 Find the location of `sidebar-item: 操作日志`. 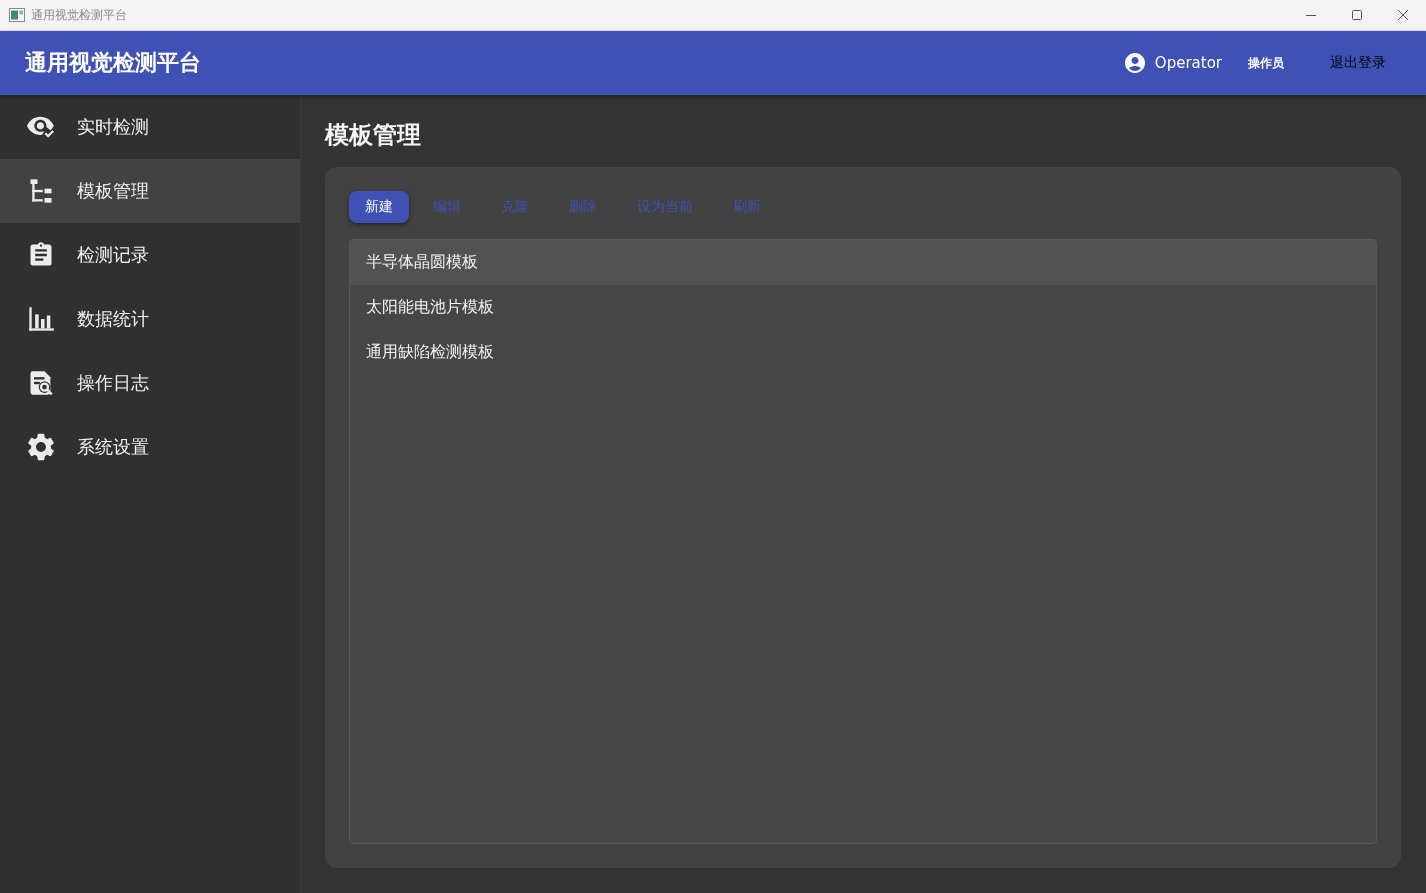

sidebar-item: 操作日志 is located at coordinates (150, 383).